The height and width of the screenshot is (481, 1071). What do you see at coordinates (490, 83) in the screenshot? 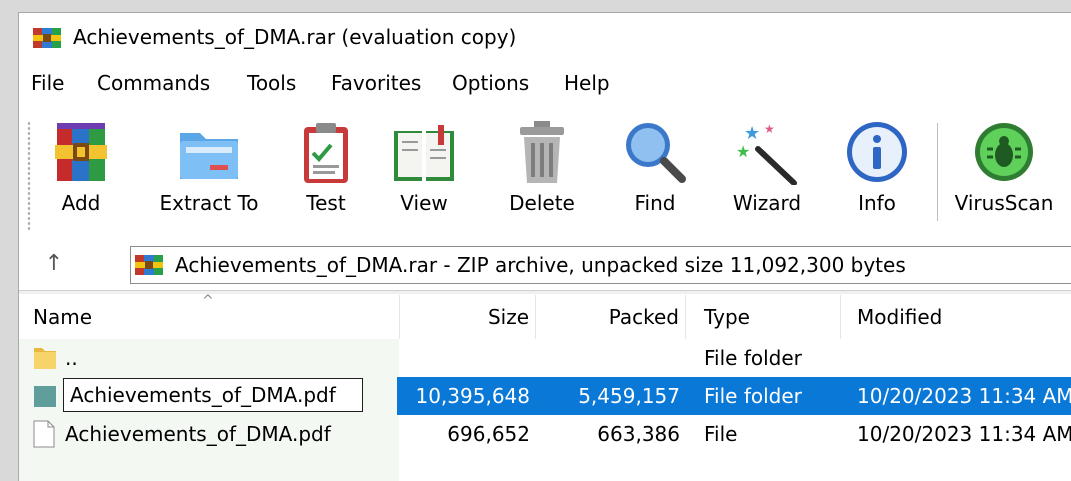
I see `menu-options: Options` at bounding box center [490, 83].